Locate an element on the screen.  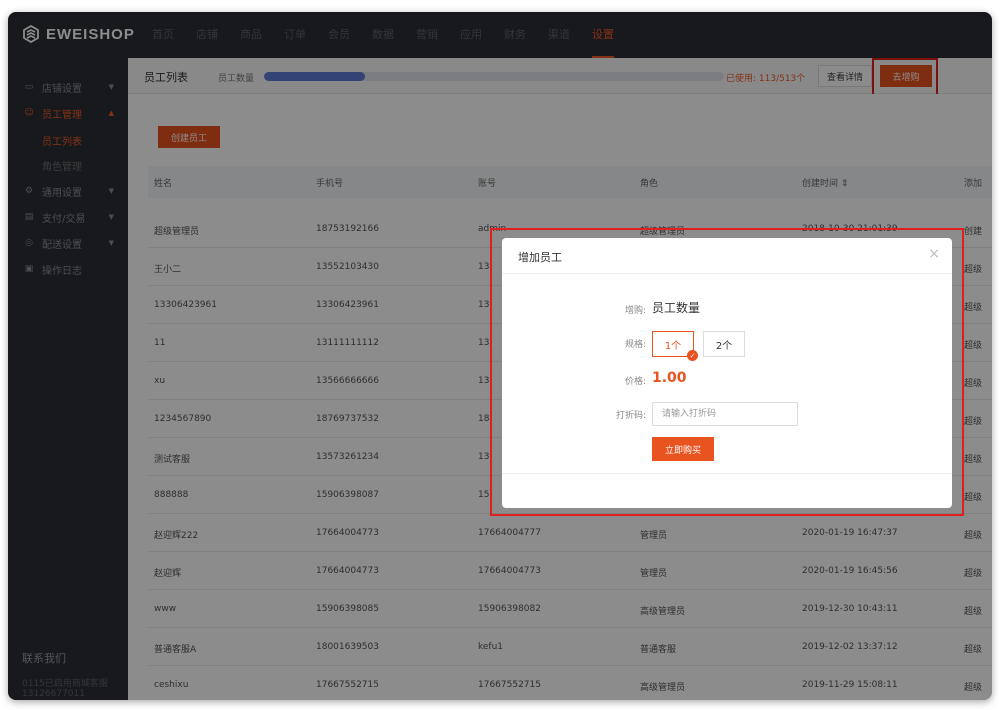
modal-footer-divider is located at coordinates (727, 473).